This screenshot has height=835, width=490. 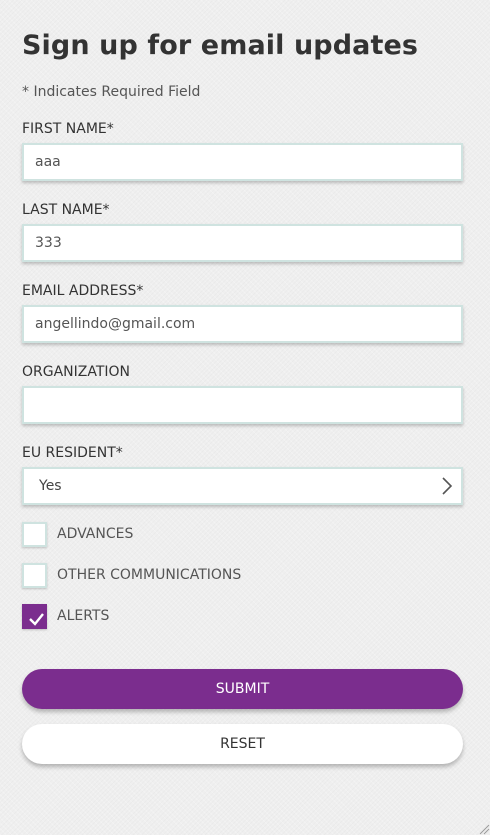 I want to click on checkbox-advances: ADVANCES, so click(x=172, y=535).